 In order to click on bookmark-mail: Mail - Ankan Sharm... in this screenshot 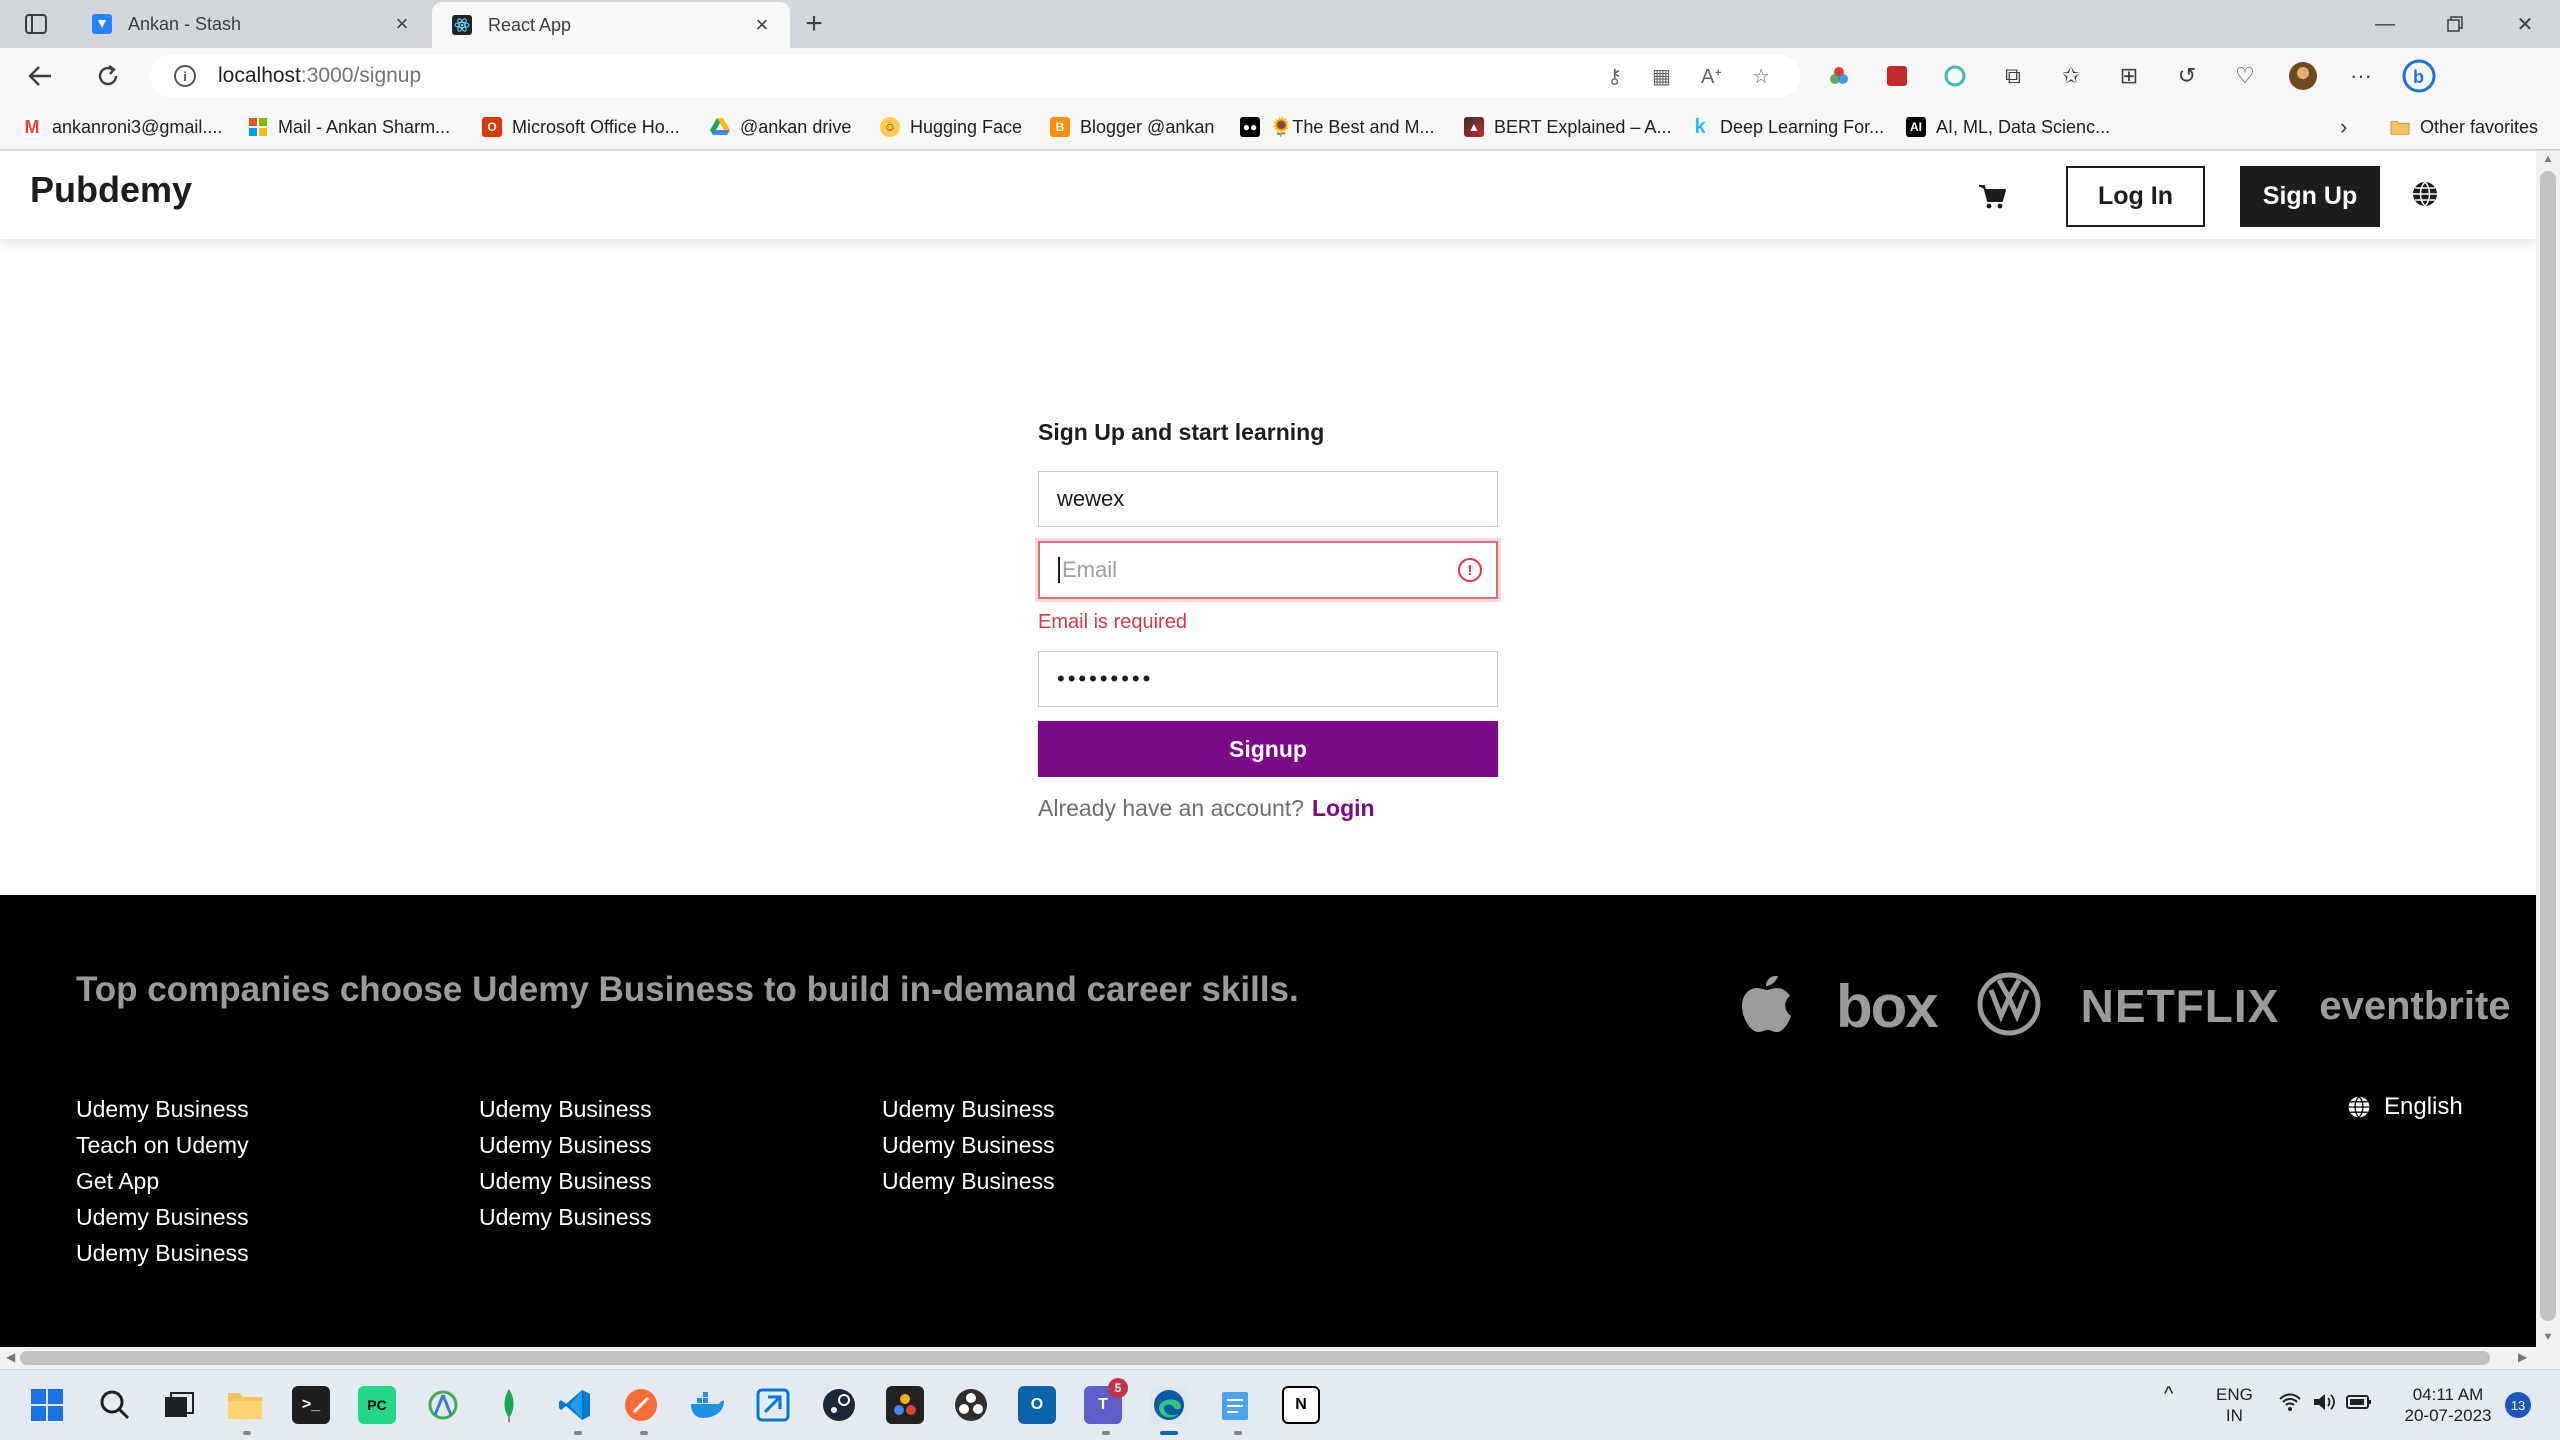, I will do `click(349, 127)`.